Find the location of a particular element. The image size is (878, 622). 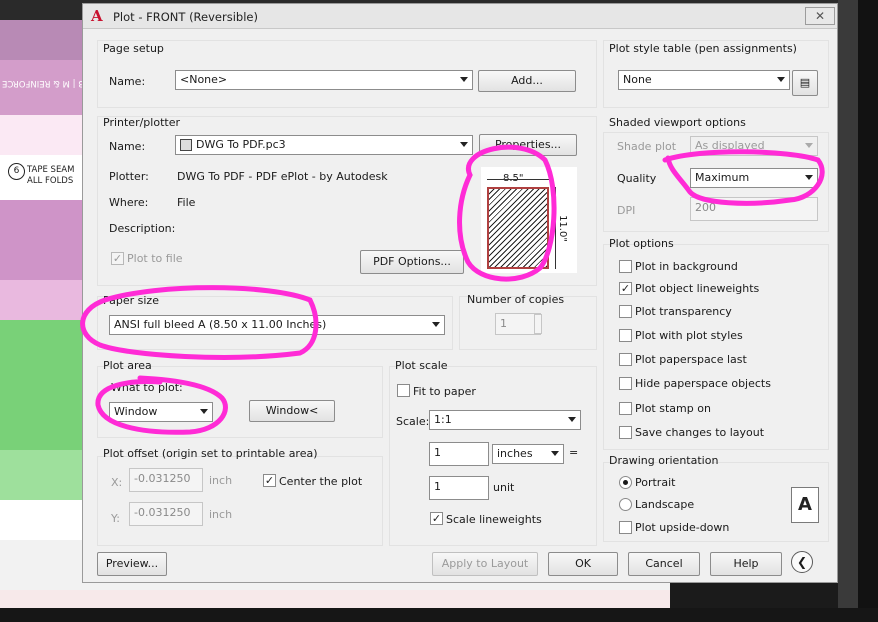

plot-to-file-label: Plot to file is located at coordinates (155, 258).